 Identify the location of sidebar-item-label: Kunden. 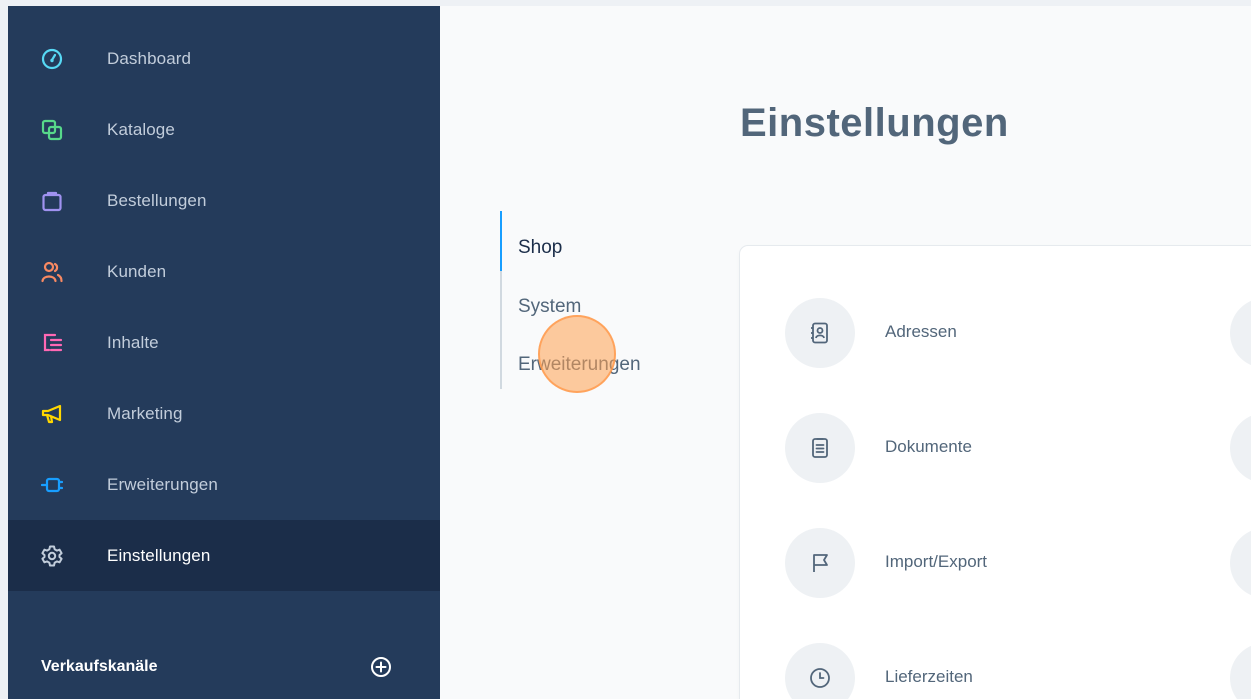
(137, 271).